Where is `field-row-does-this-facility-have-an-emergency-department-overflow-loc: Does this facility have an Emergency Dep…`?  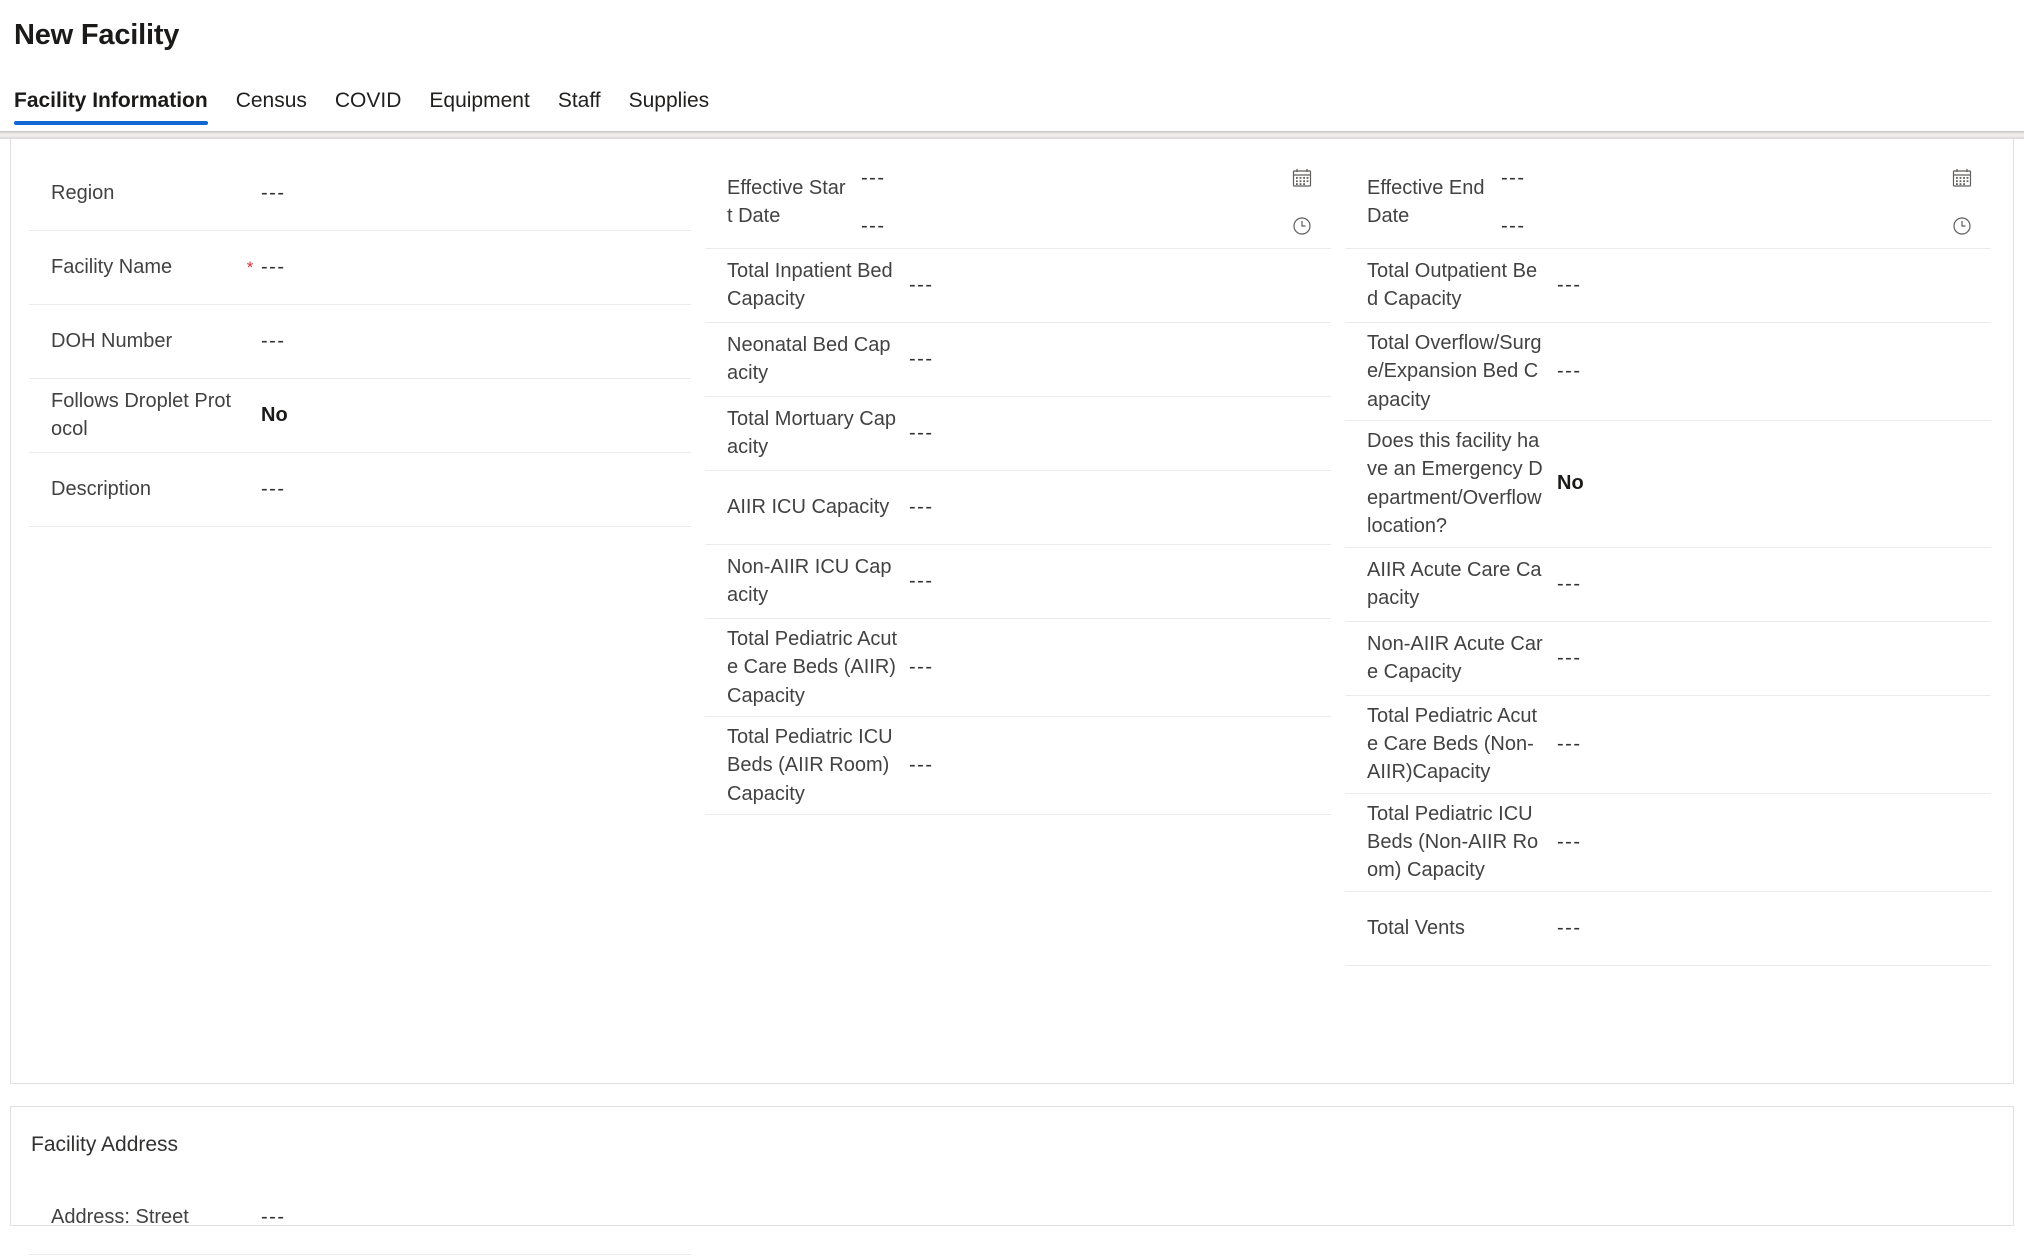
field-row-does-this-facility-have-an-emergency-department-overflow-loc: Does this facility have an Emergency Dep… is located at coordinates (1668, 484).